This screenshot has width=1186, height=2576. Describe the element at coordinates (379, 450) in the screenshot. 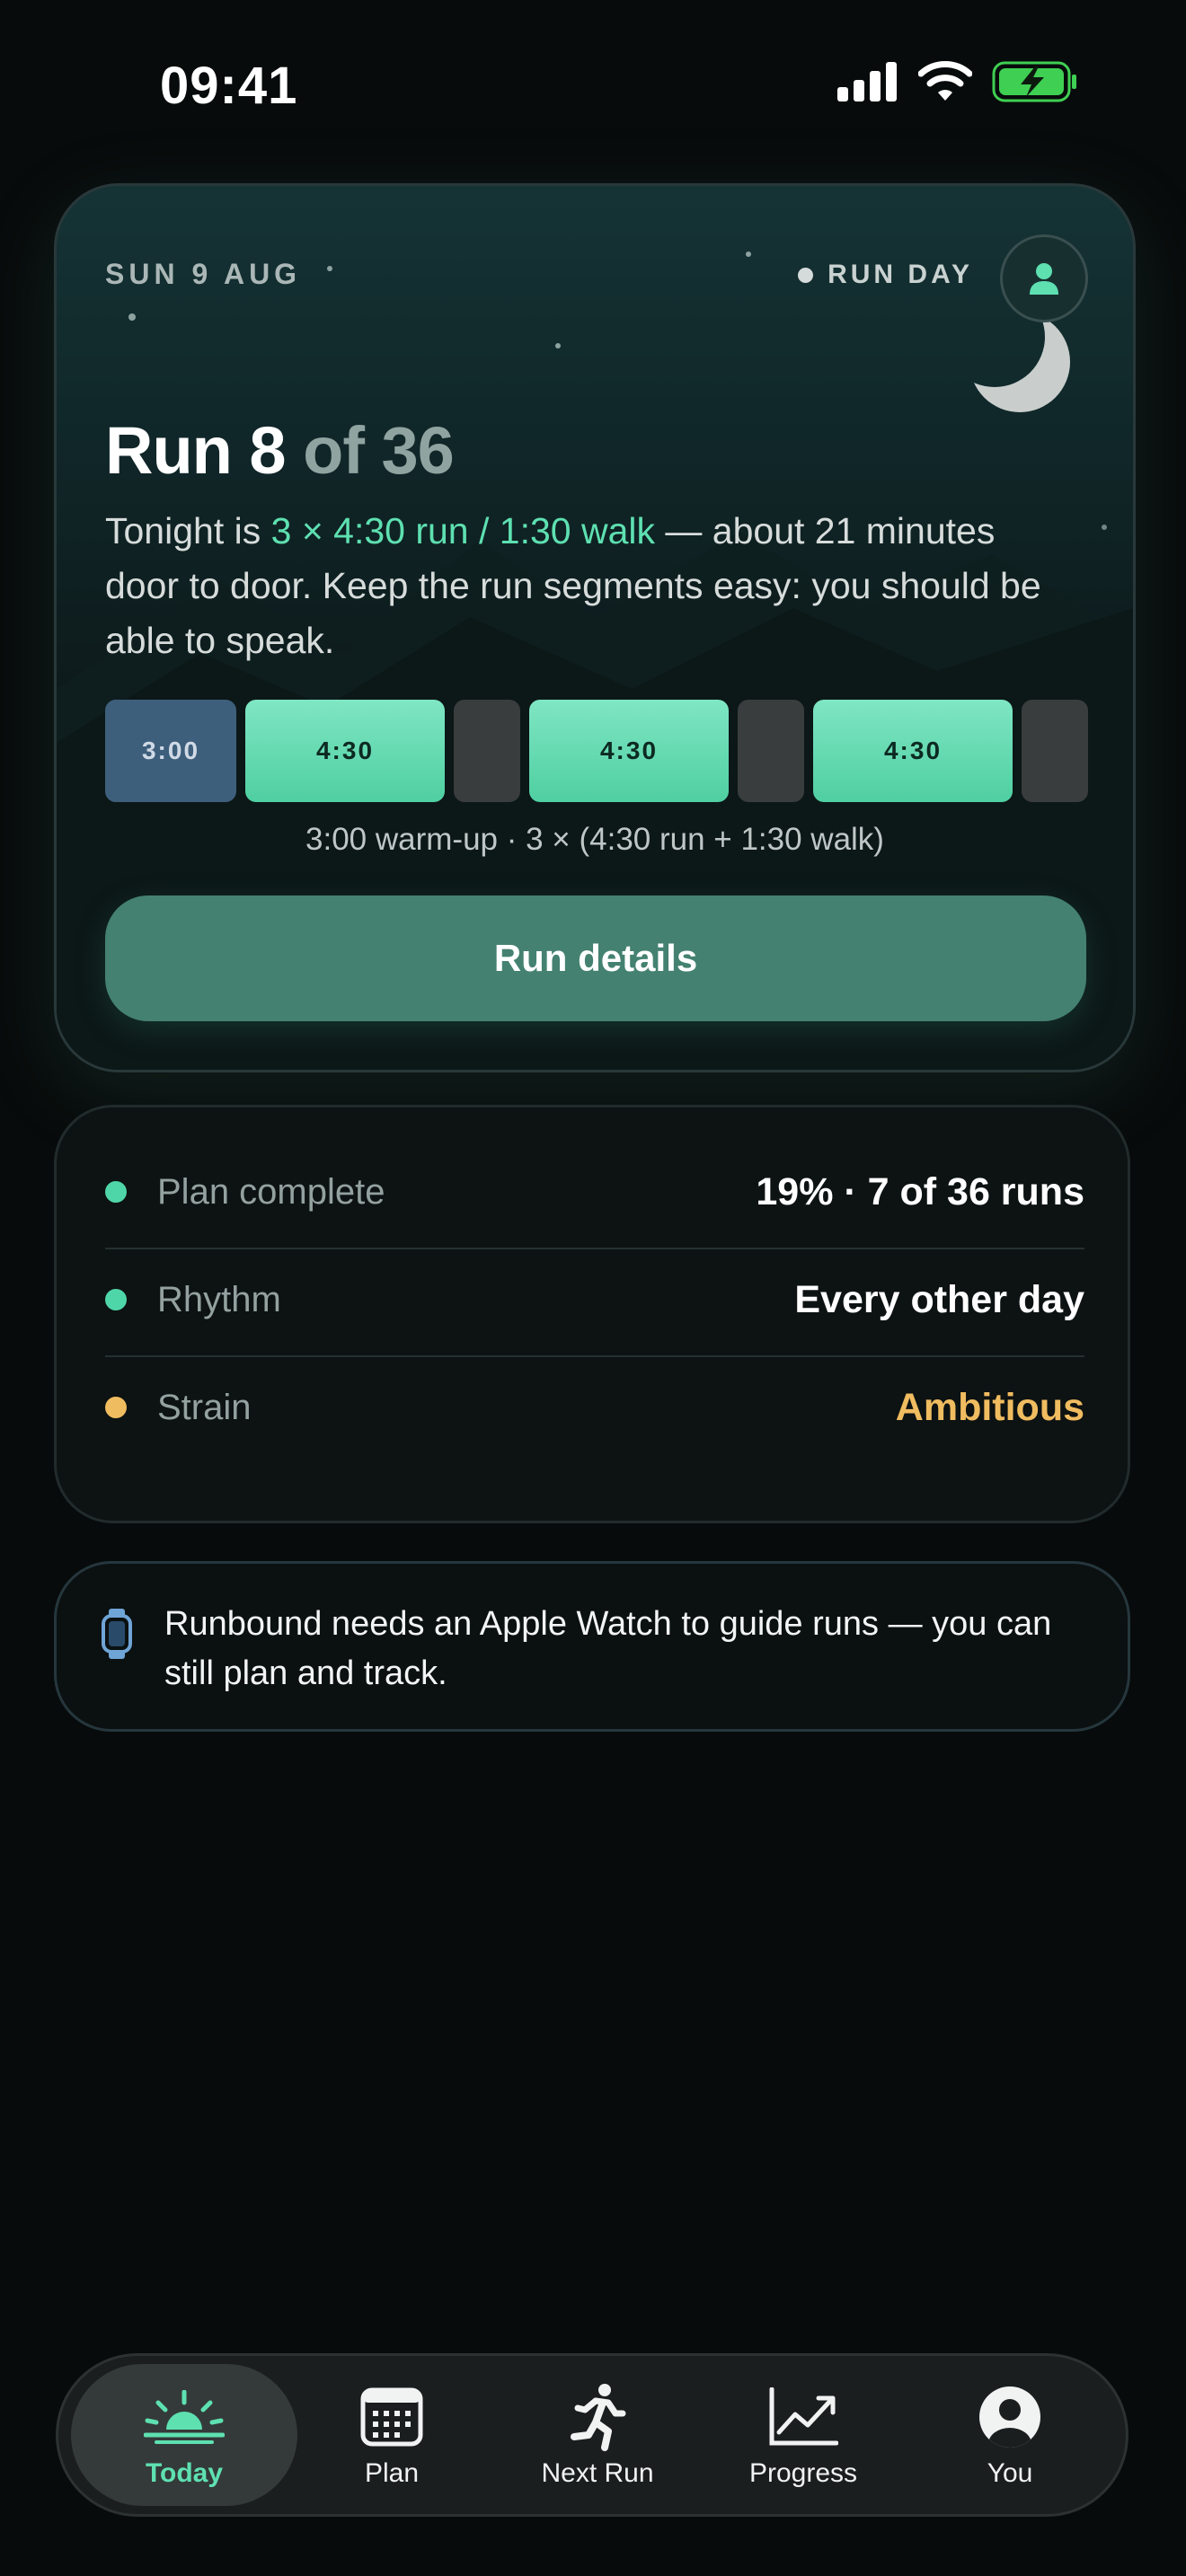

I see `run-total: of 36` at that location.